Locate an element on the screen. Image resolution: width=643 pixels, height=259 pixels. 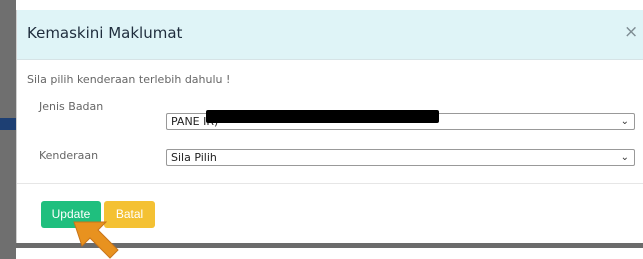
kenderaan-label: Kenderaan is located at coordinates (69, 155).